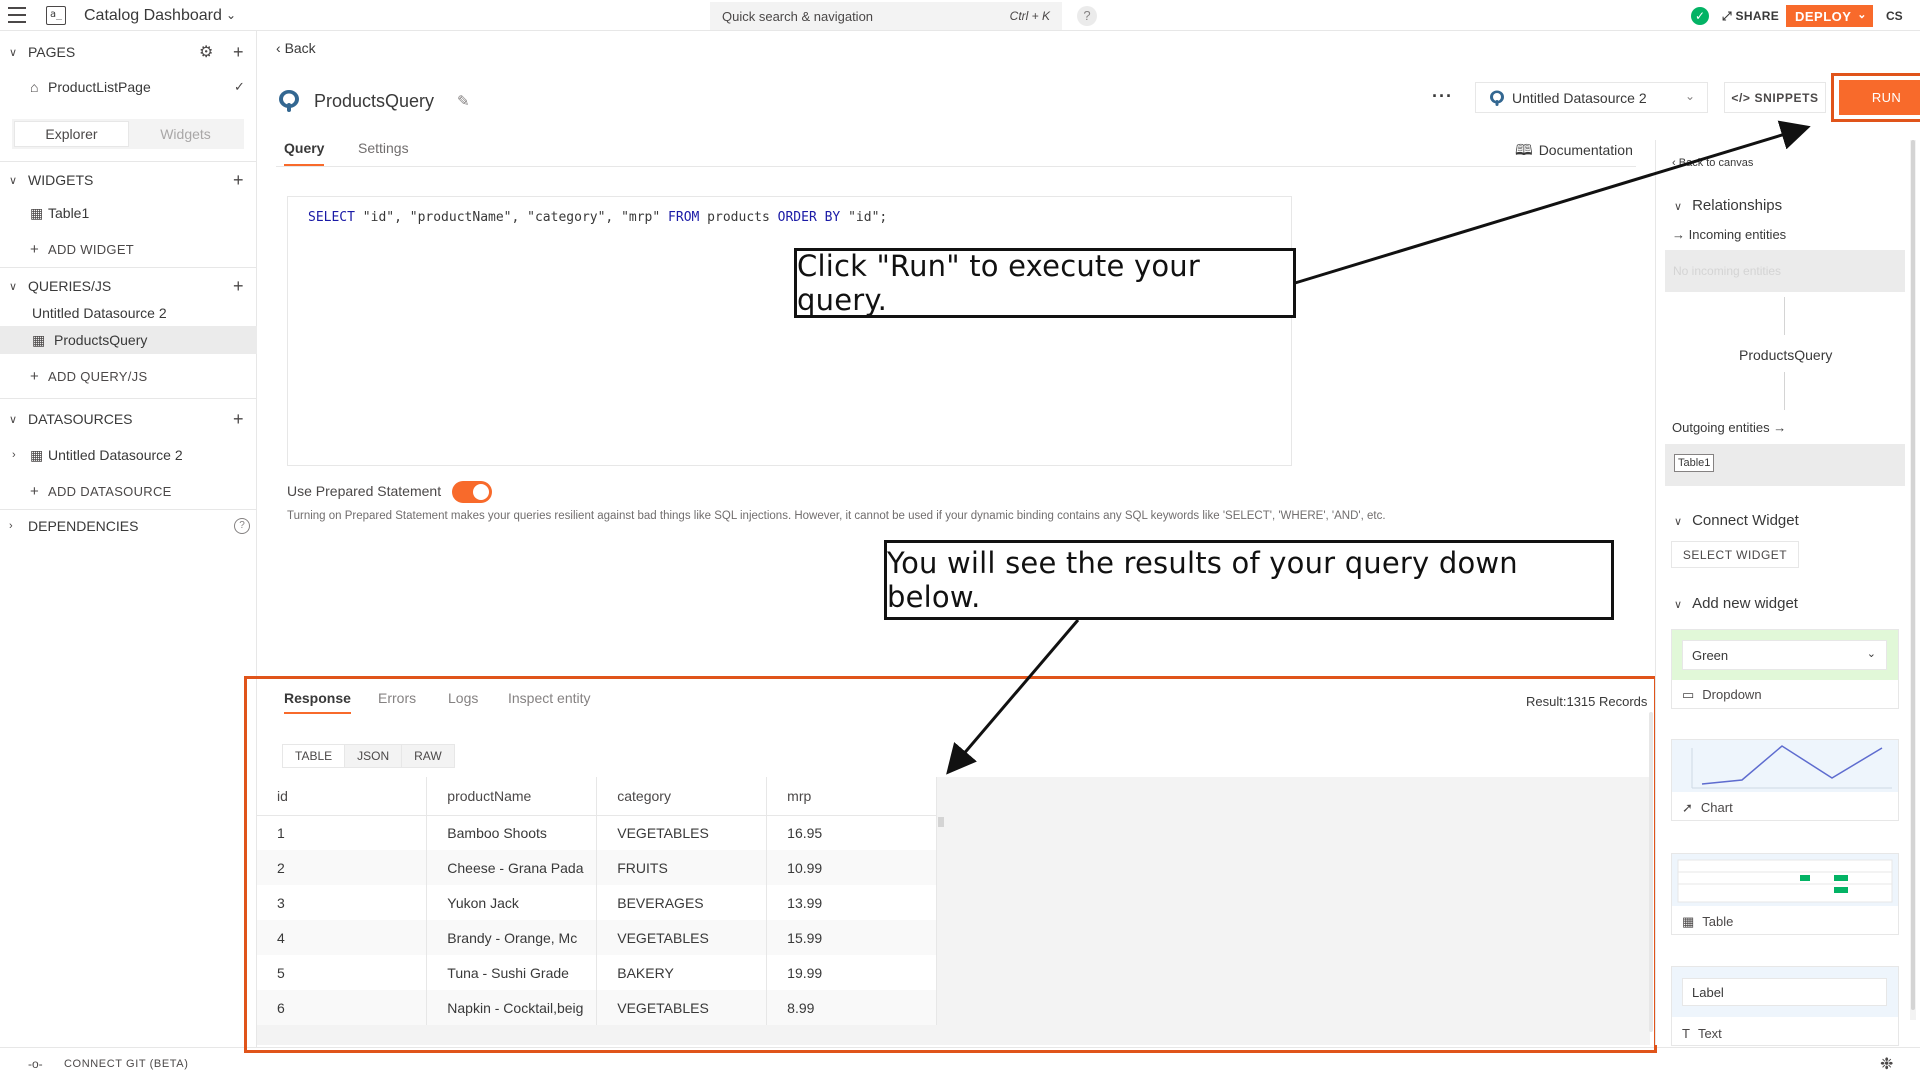 The image size is (1920, 1080). I want to click on tab-explorer: Explorer, so click(71, 134).